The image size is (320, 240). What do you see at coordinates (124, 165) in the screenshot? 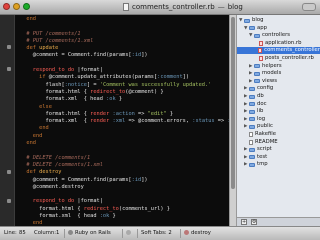
I see `code-line: # DELETE /comments/1.xml` at bounding box center [124, 165].